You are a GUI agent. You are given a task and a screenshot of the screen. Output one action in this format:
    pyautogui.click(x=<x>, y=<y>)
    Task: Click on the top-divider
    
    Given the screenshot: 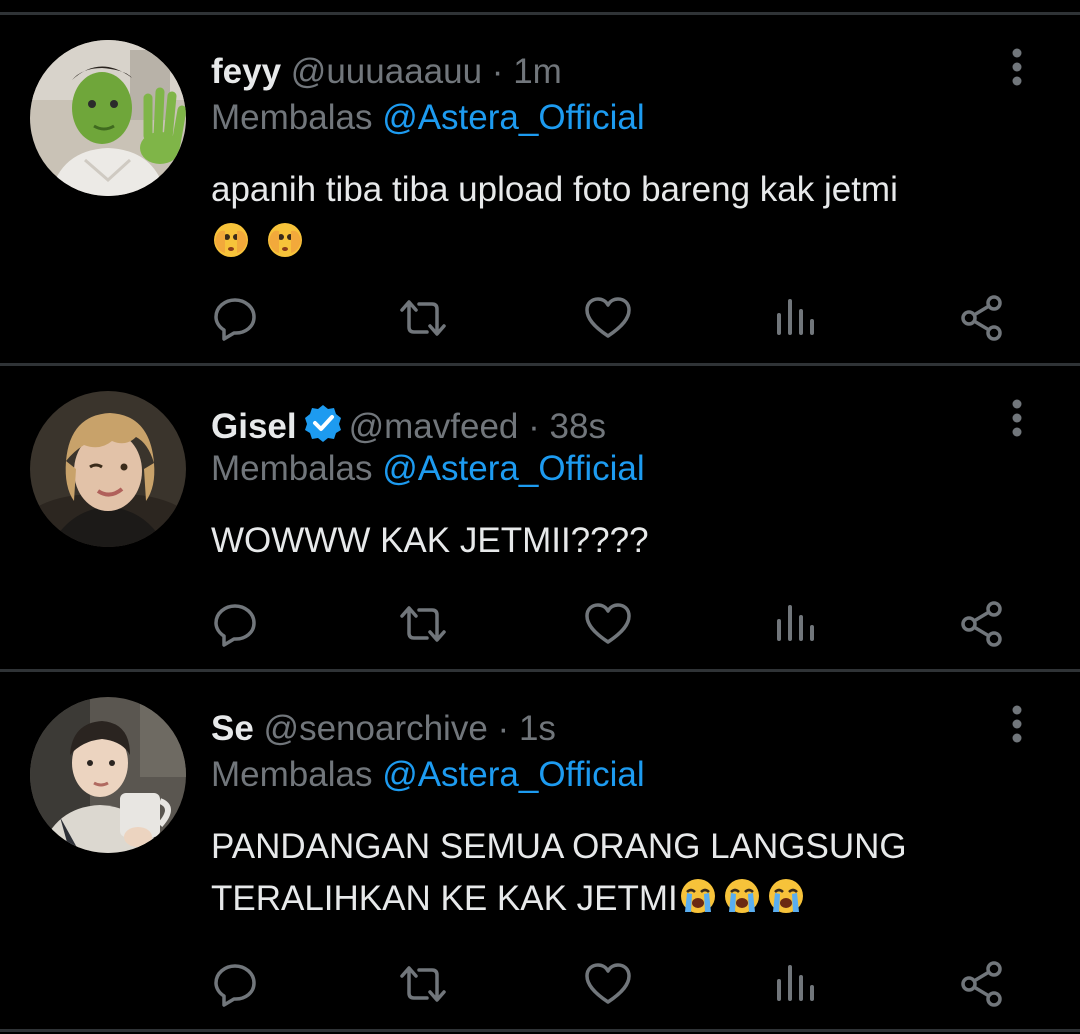 What is the action you would take?
    pyautogui.click(x=540, y=13)
    